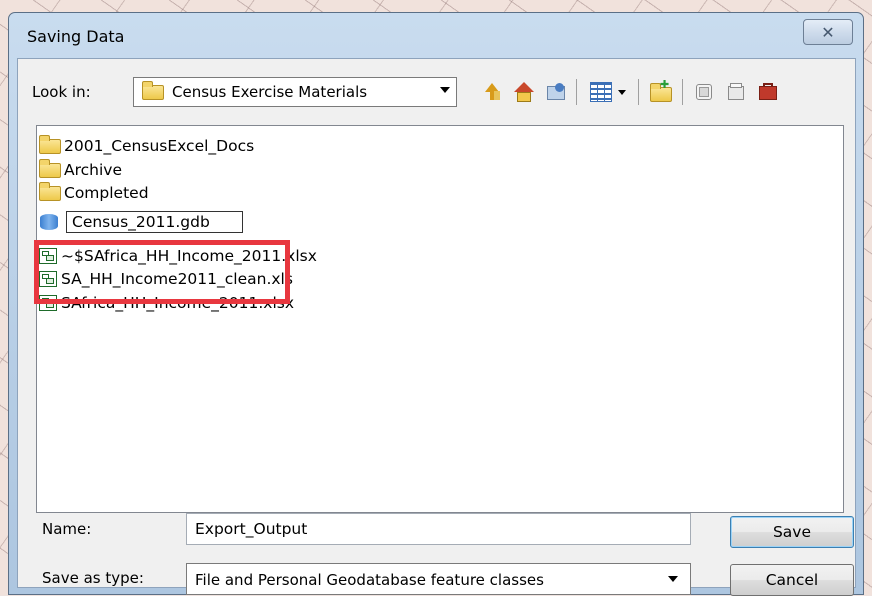 This screenshot has height=596, width=872. I want to click on new-toolbox-button, so click(736, 92).